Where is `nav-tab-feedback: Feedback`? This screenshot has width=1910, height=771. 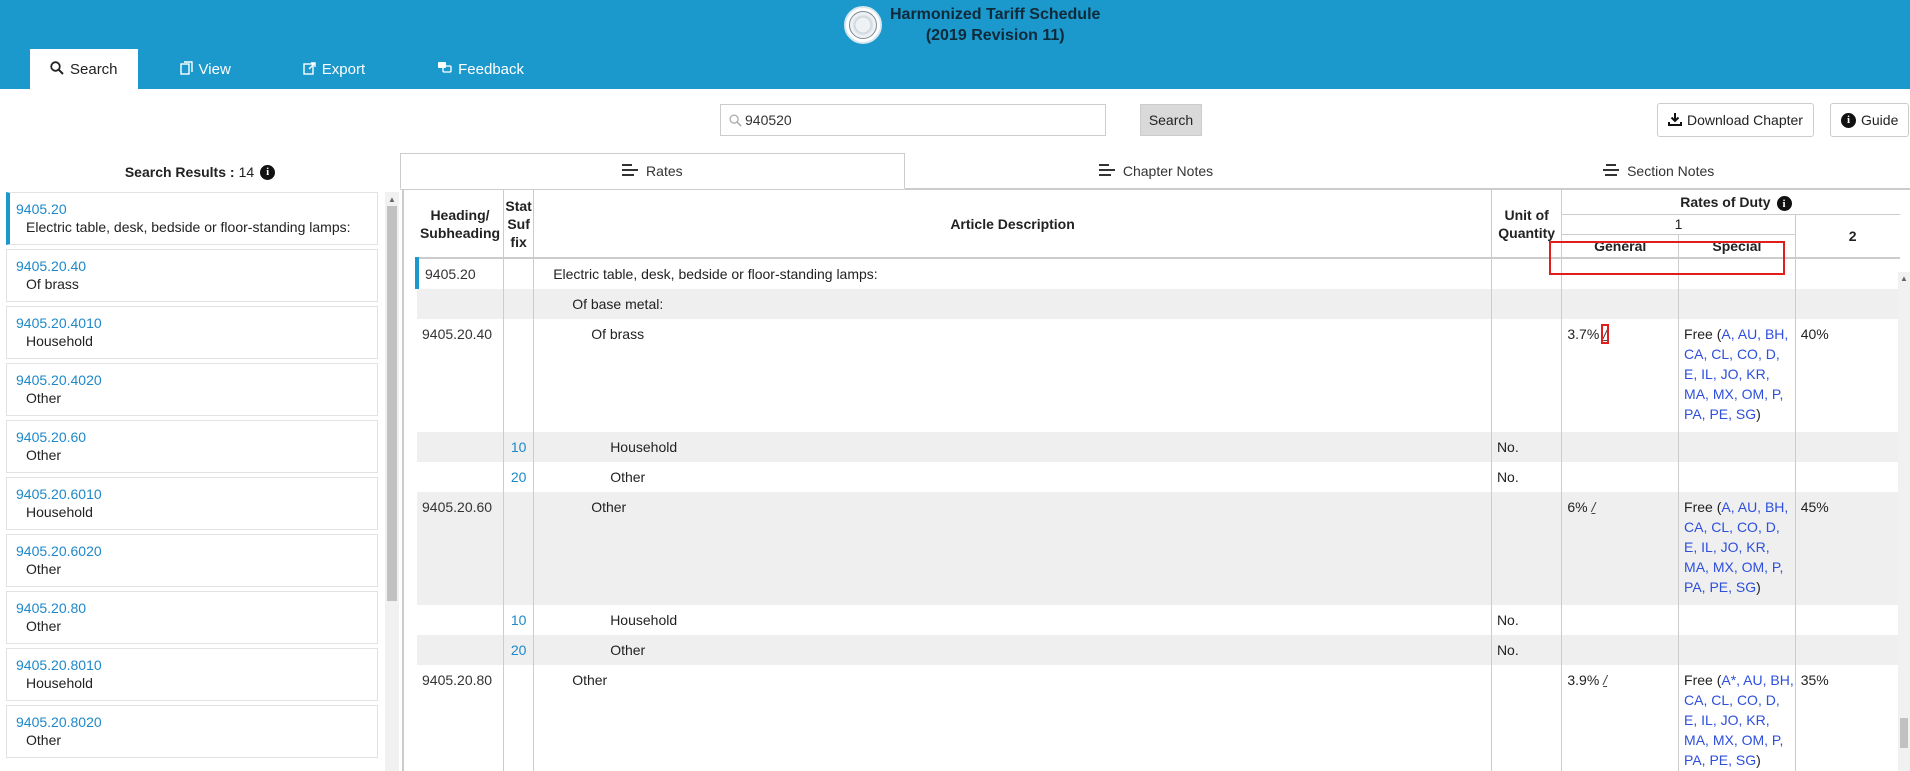
nav-tab-feedback: Feedback is located at coordinates (480, 69).